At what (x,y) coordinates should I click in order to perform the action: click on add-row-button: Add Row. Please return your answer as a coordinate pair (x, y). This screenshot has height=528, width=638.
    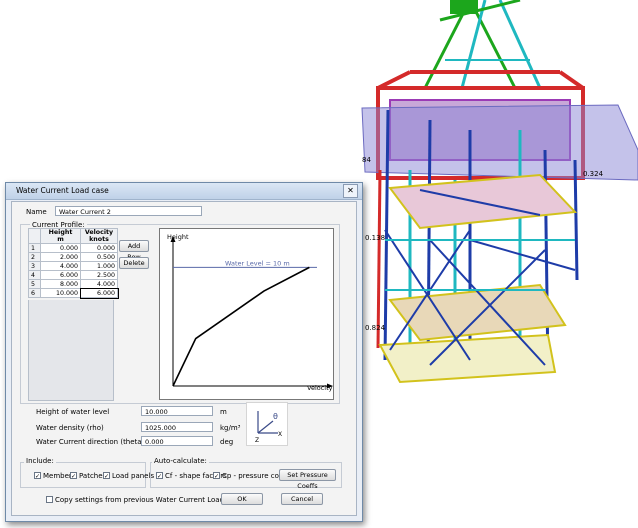
    Looking at the image, I should click on (134, 250).